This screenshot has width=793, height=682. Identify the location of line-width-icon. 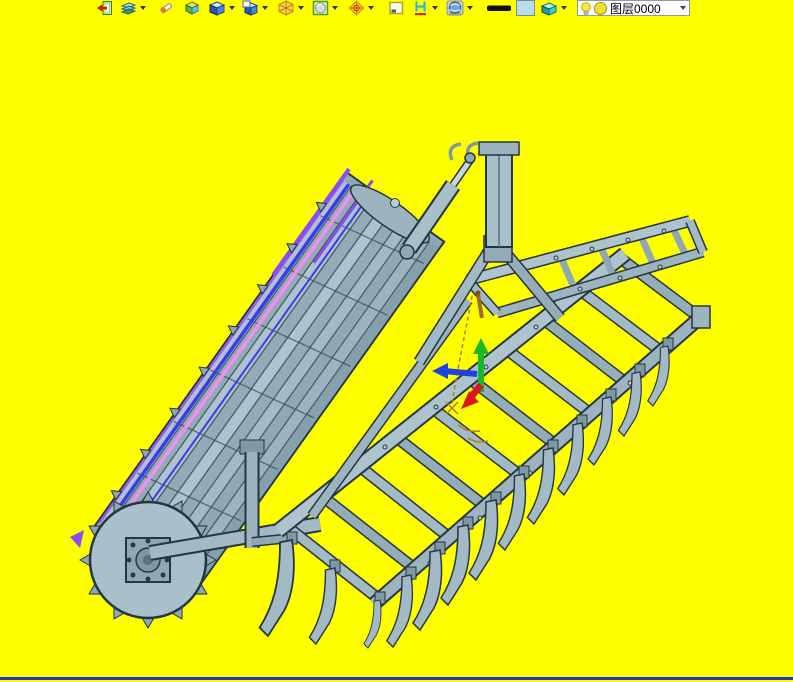
(499, 8).